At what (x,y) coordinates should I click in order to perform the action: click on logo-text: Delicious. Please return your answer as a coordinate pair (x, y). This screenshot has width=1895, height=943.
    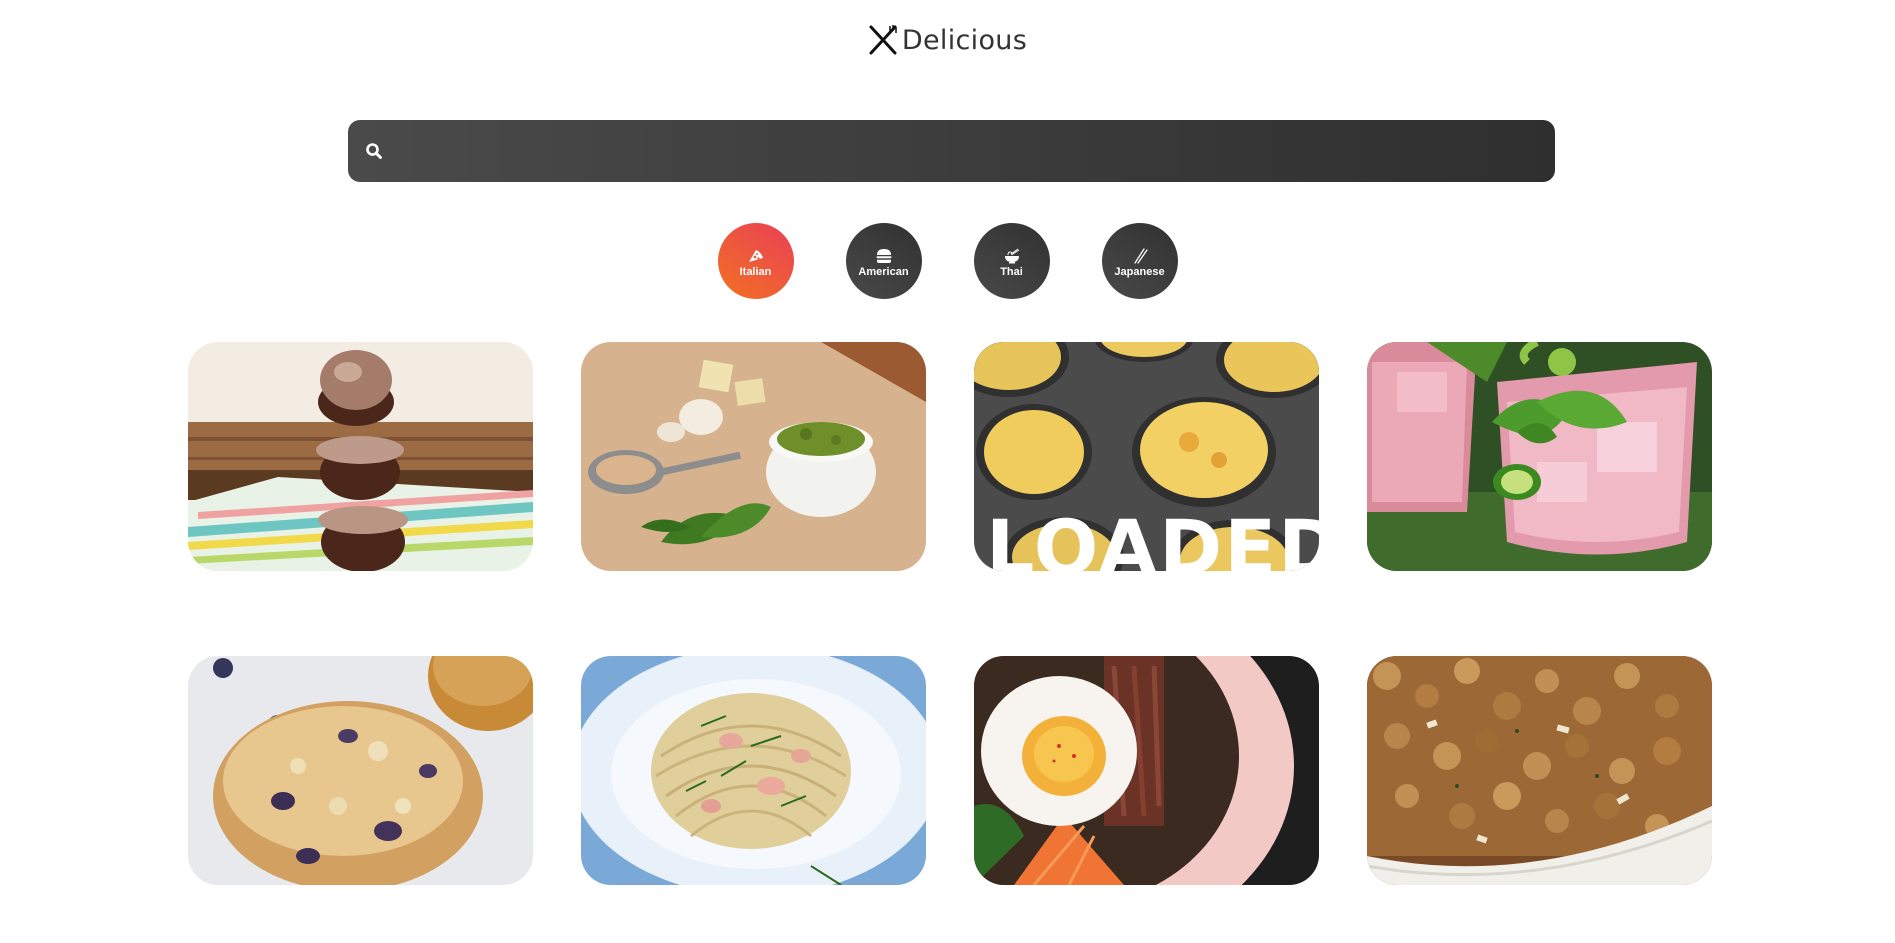
    Looking at the image, I should click on (964, 40).